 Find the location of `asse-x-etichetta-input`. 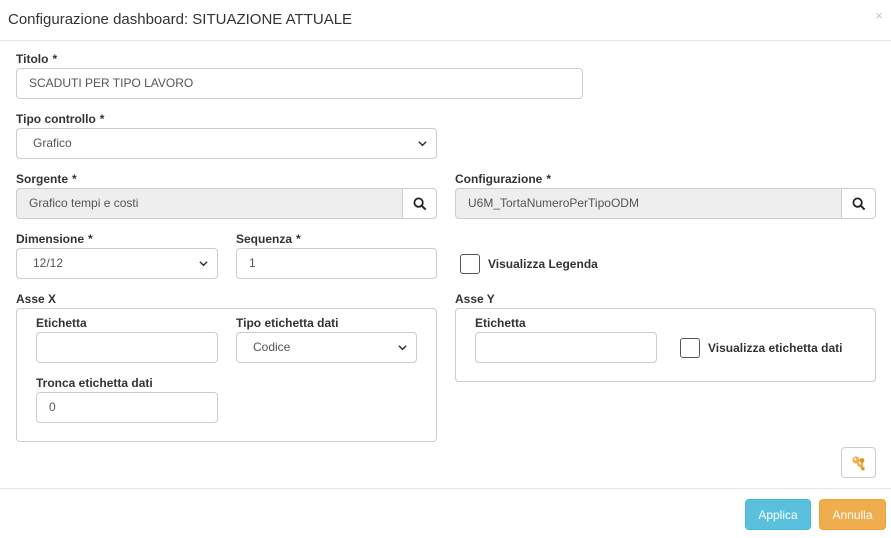

asse-x-etichetta-input is located at coordinates (127, 347).